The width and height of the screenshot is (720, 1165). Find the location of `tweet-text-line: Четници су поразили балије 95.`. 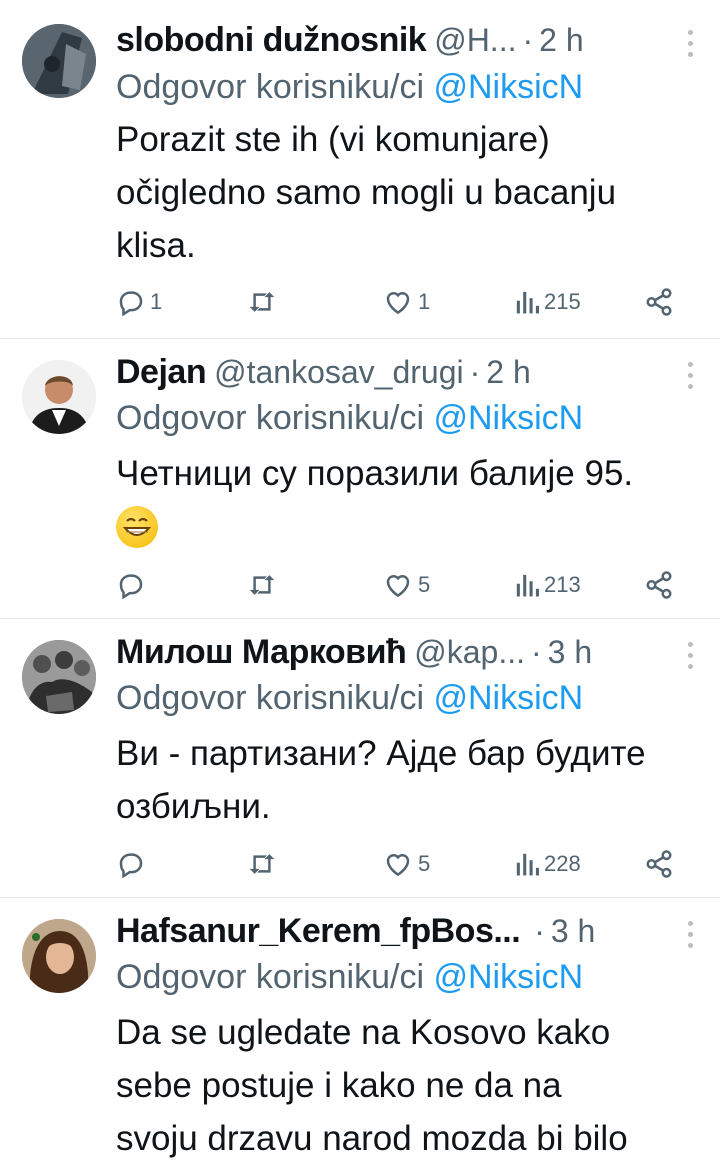

tweet-text-line: Четници су поразили балије 95. is located at coordinates (375, 473).